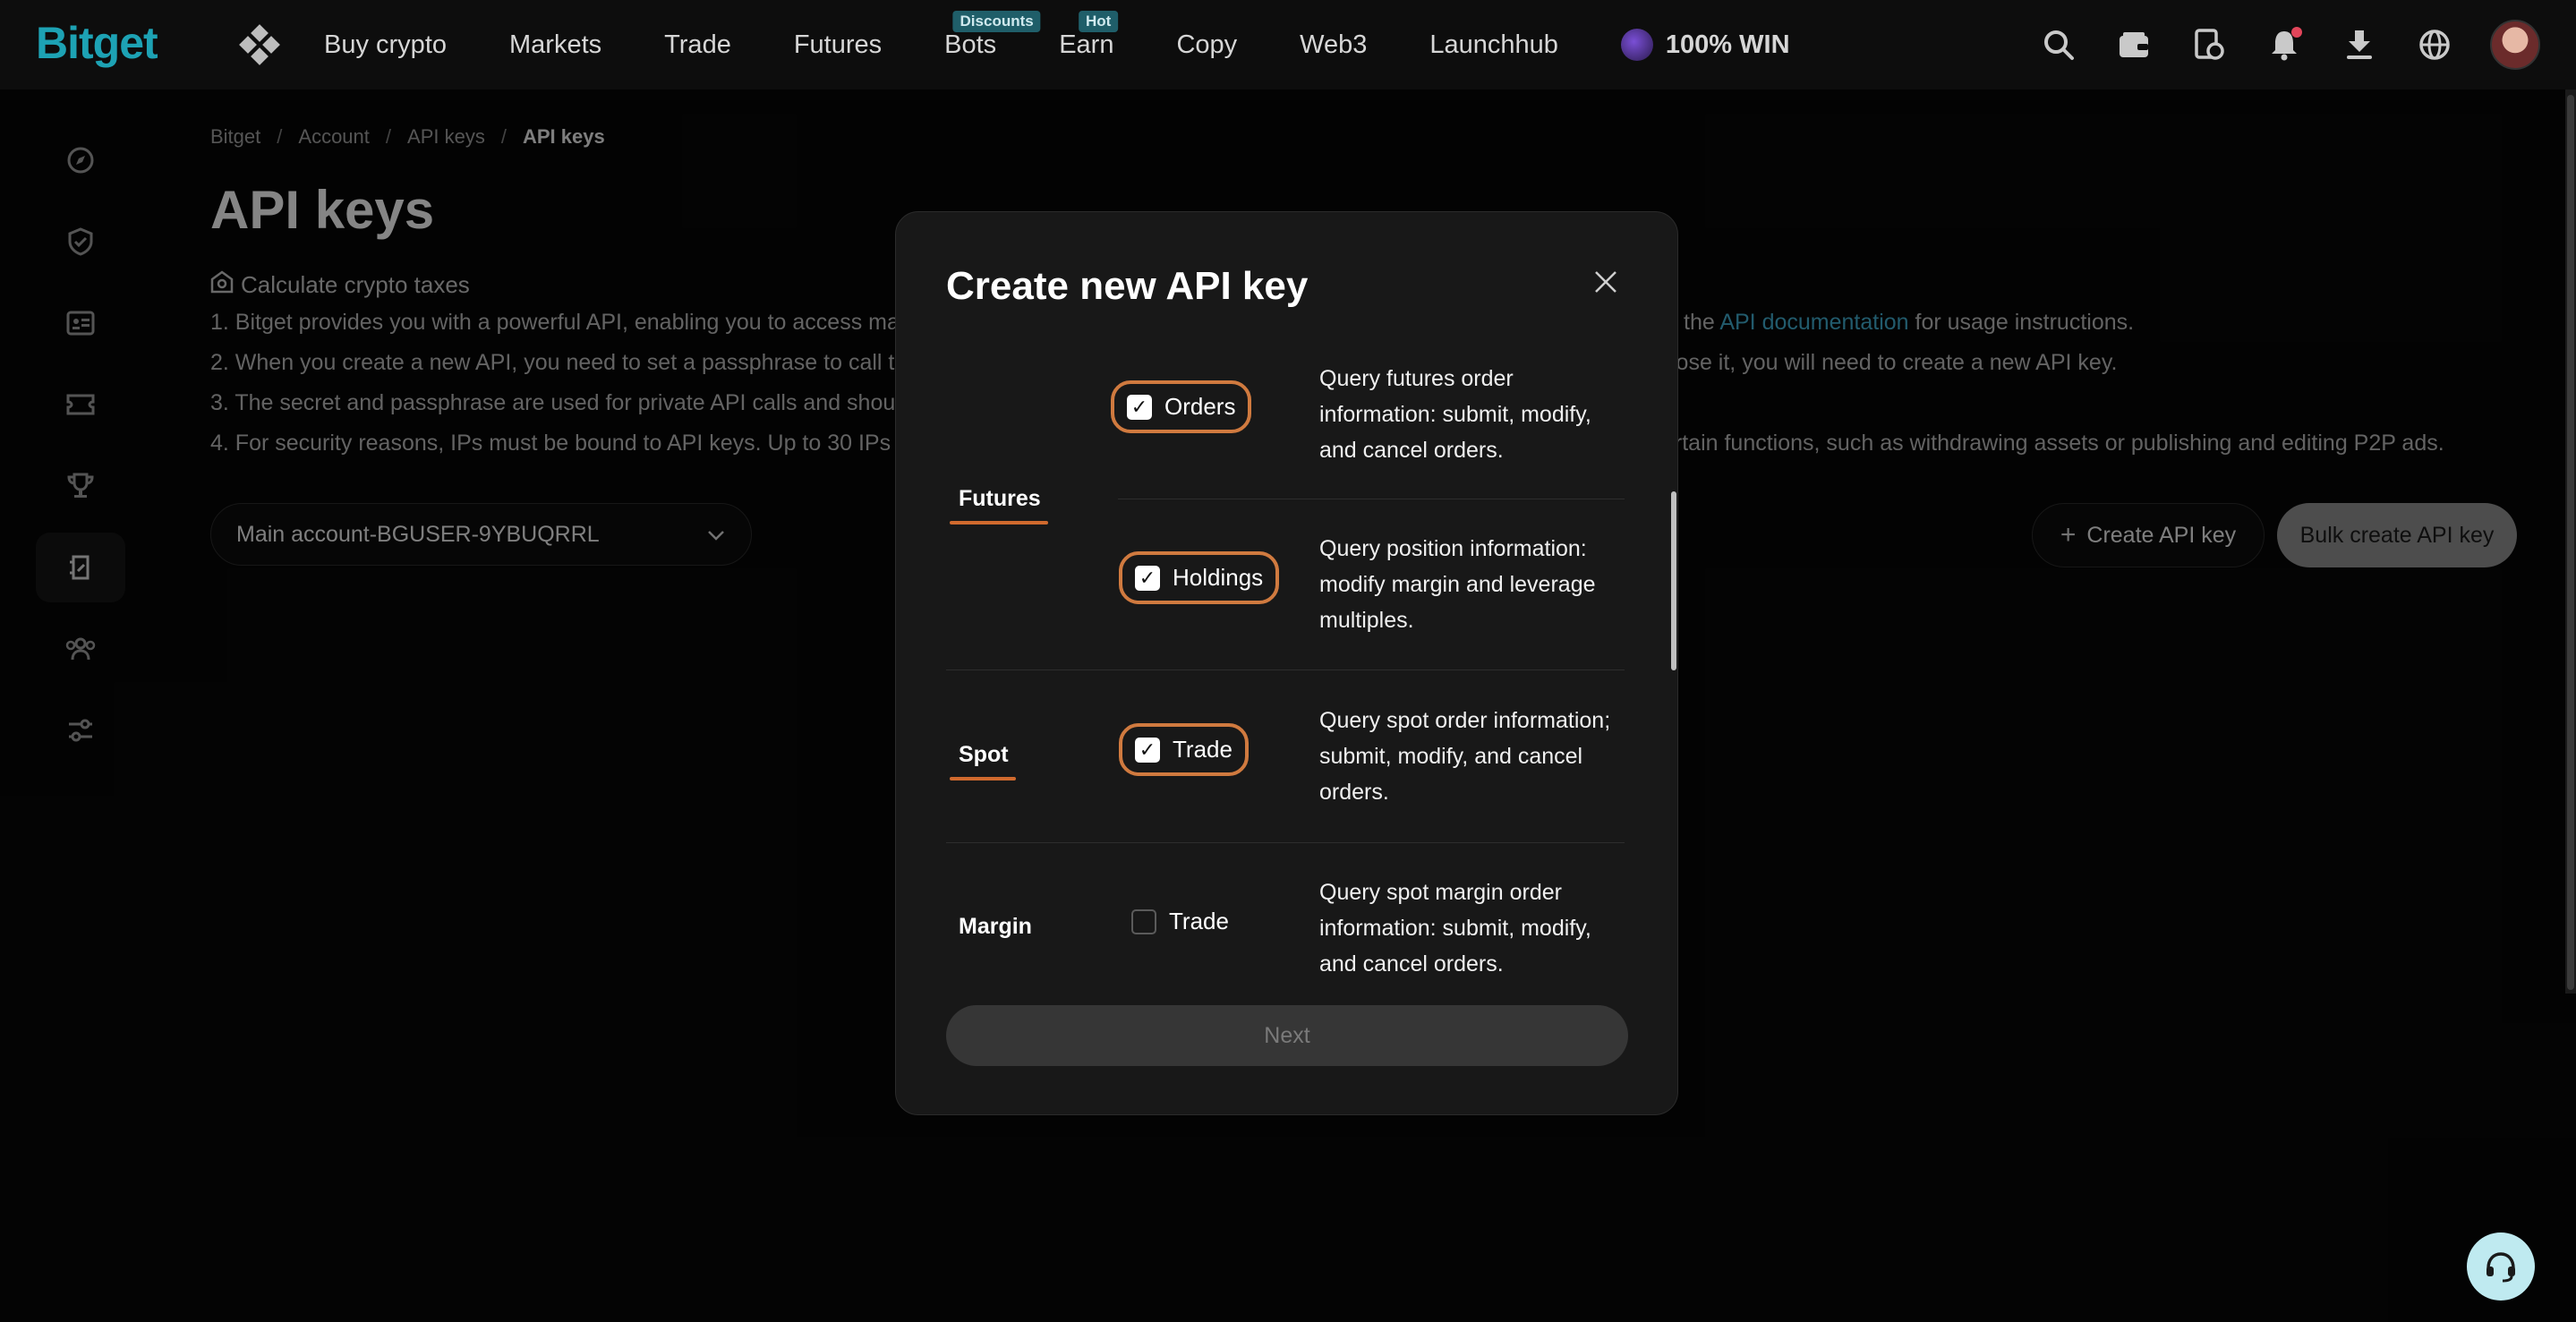  Describe the element at coordinates (2209, 44) in the screenshot. I see `orders-icon` at that location.